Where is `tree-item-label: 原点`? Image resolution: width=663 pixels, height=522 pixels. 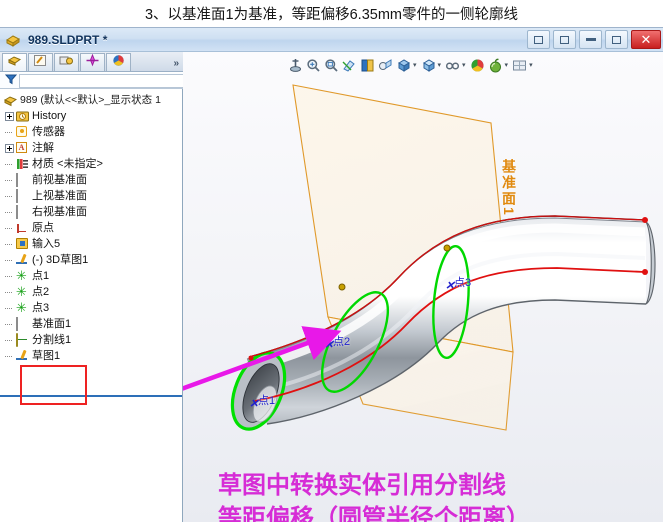 tree-item-label: 原点 is located at coordinates (43, 227).